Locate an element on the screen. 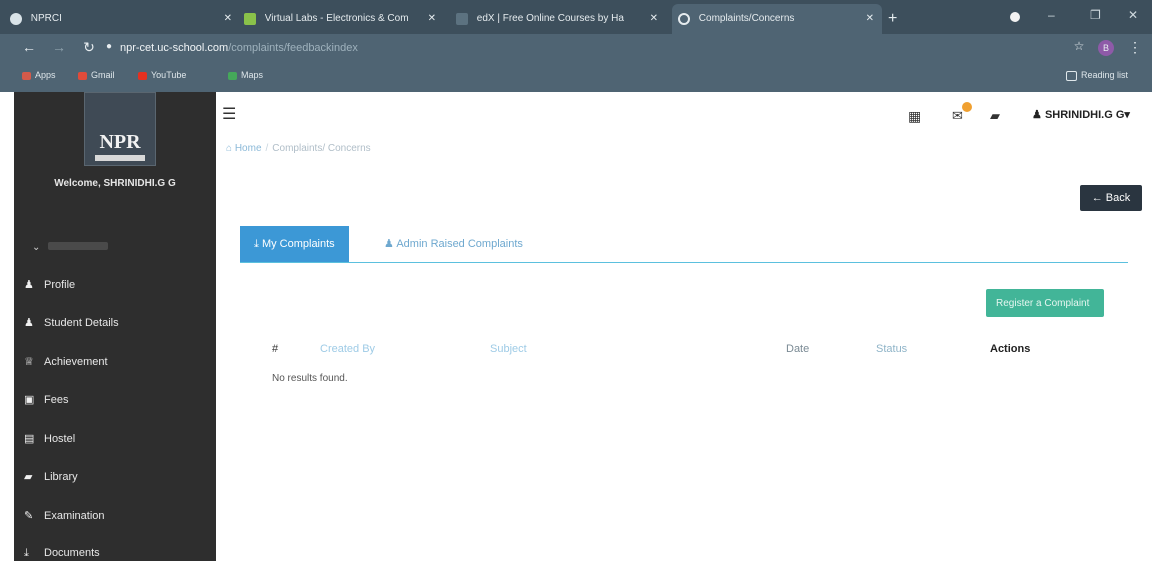  sidebar-item-student-details: ♟ Student Details is located at coordinates (71, 322).